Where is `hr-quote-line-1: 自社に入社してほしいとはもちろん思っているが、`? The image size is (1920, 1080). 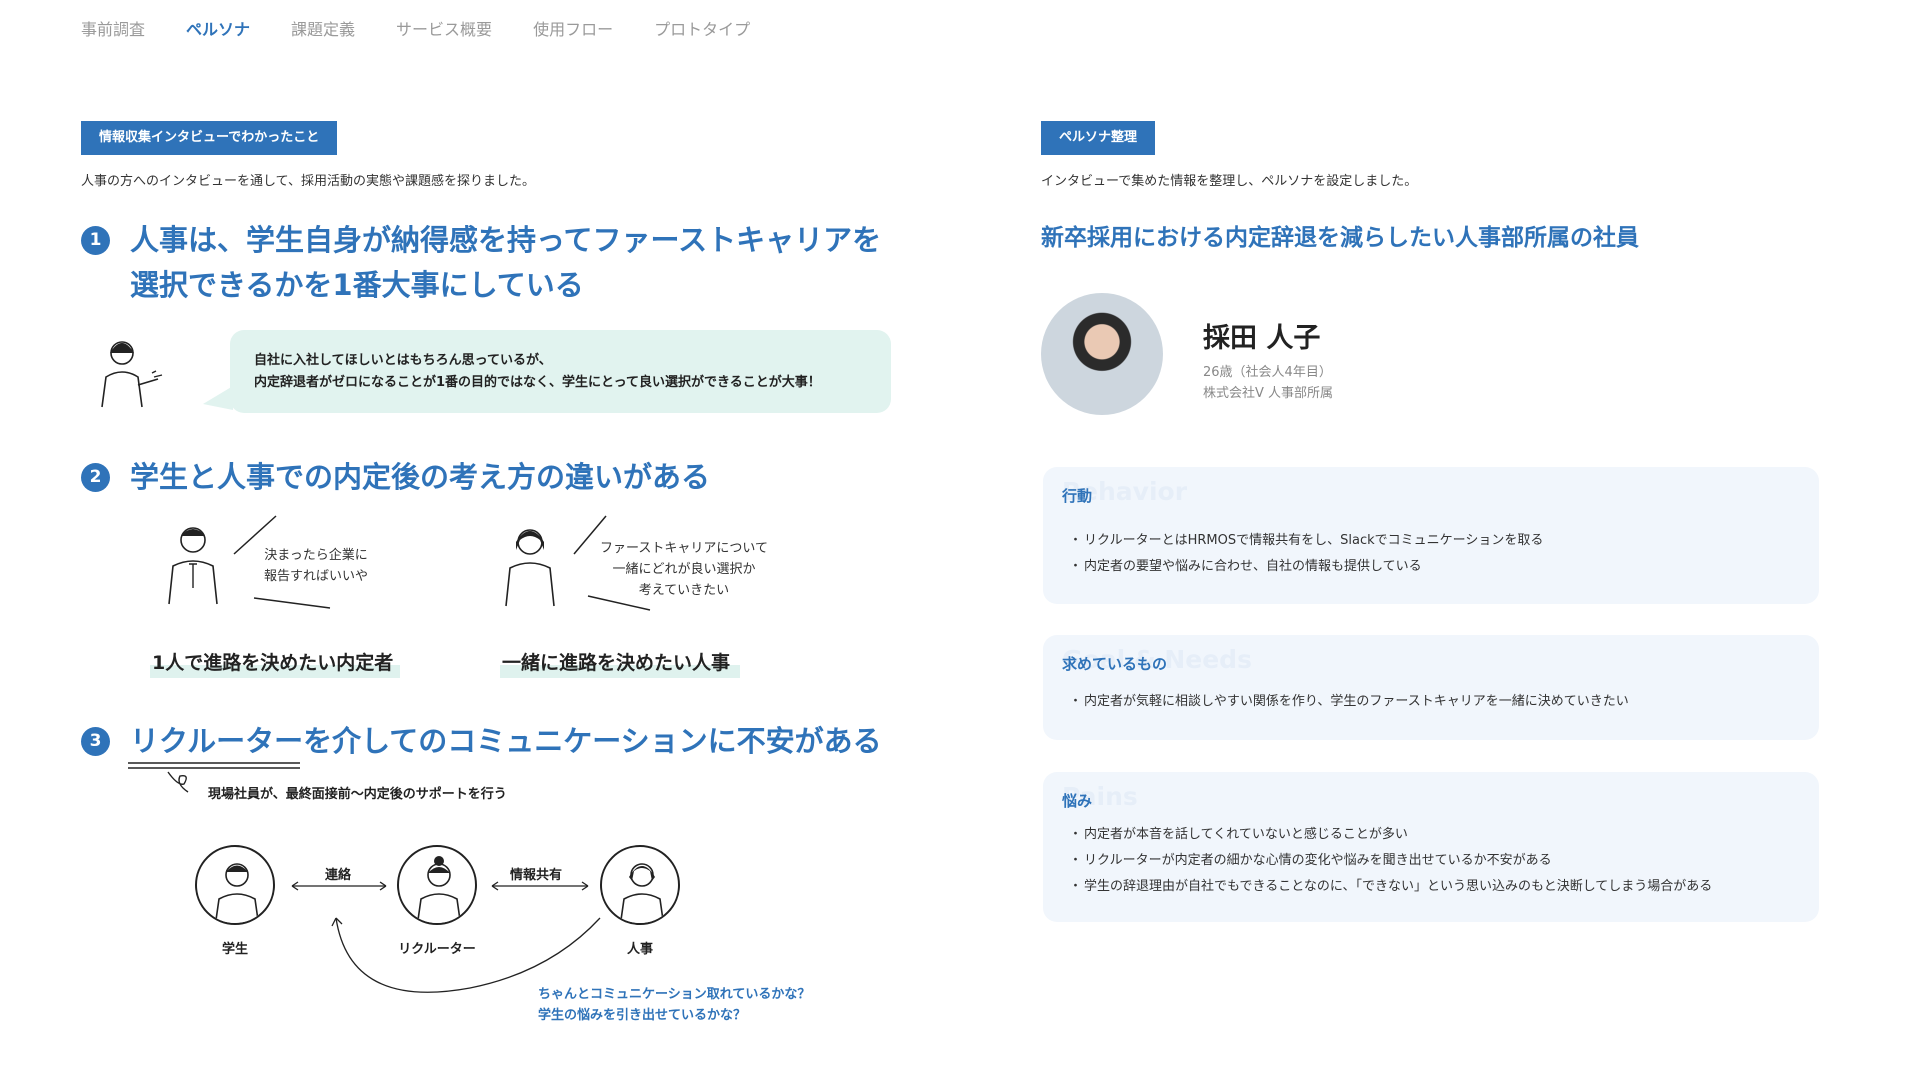
hr-quote-line-1: 自社に入社してほしいとはもちろん思っているが、 is located at coordinates (403, 360).